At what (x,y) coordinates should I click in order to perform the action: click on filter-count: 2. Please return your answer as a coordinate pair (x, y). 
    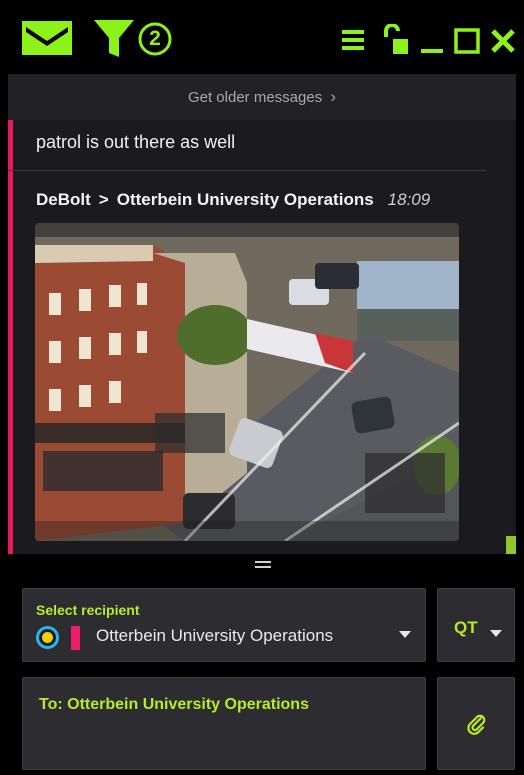
    Looking at the image, I should click on (155, 38).